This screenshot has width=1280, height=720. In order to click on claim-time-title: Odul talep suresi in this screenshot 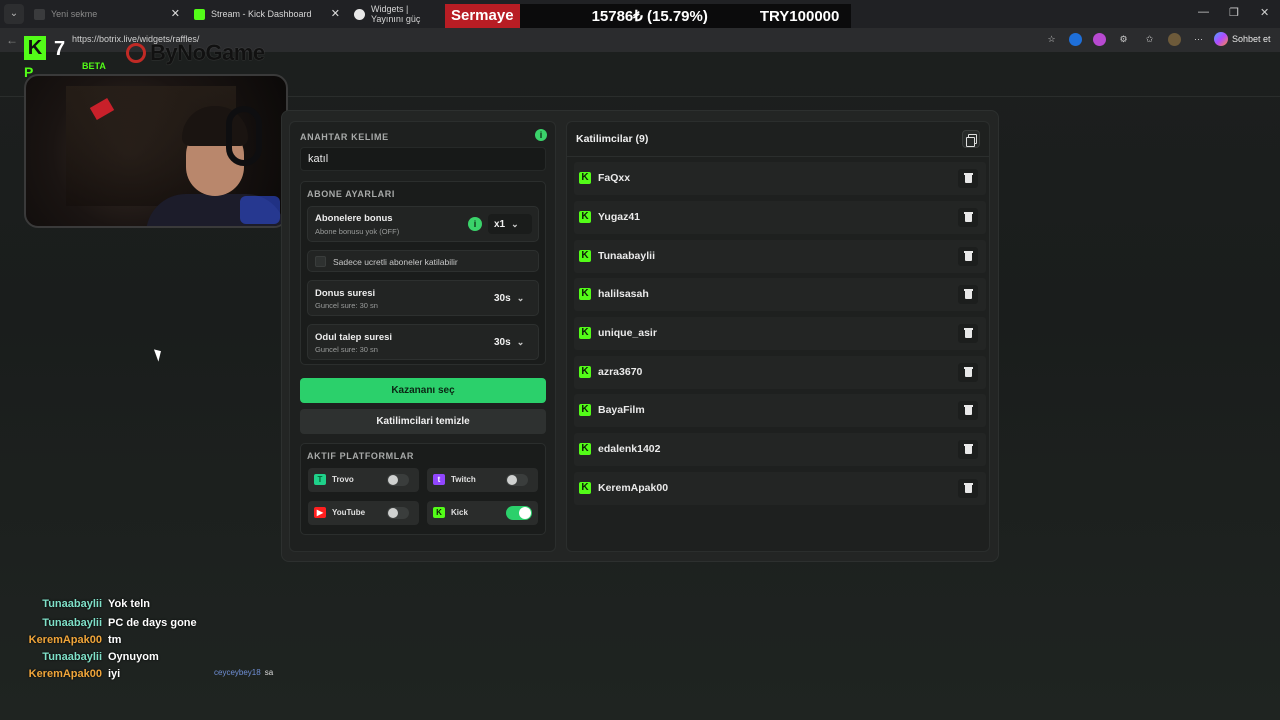, I will do `click(354, 337)`.